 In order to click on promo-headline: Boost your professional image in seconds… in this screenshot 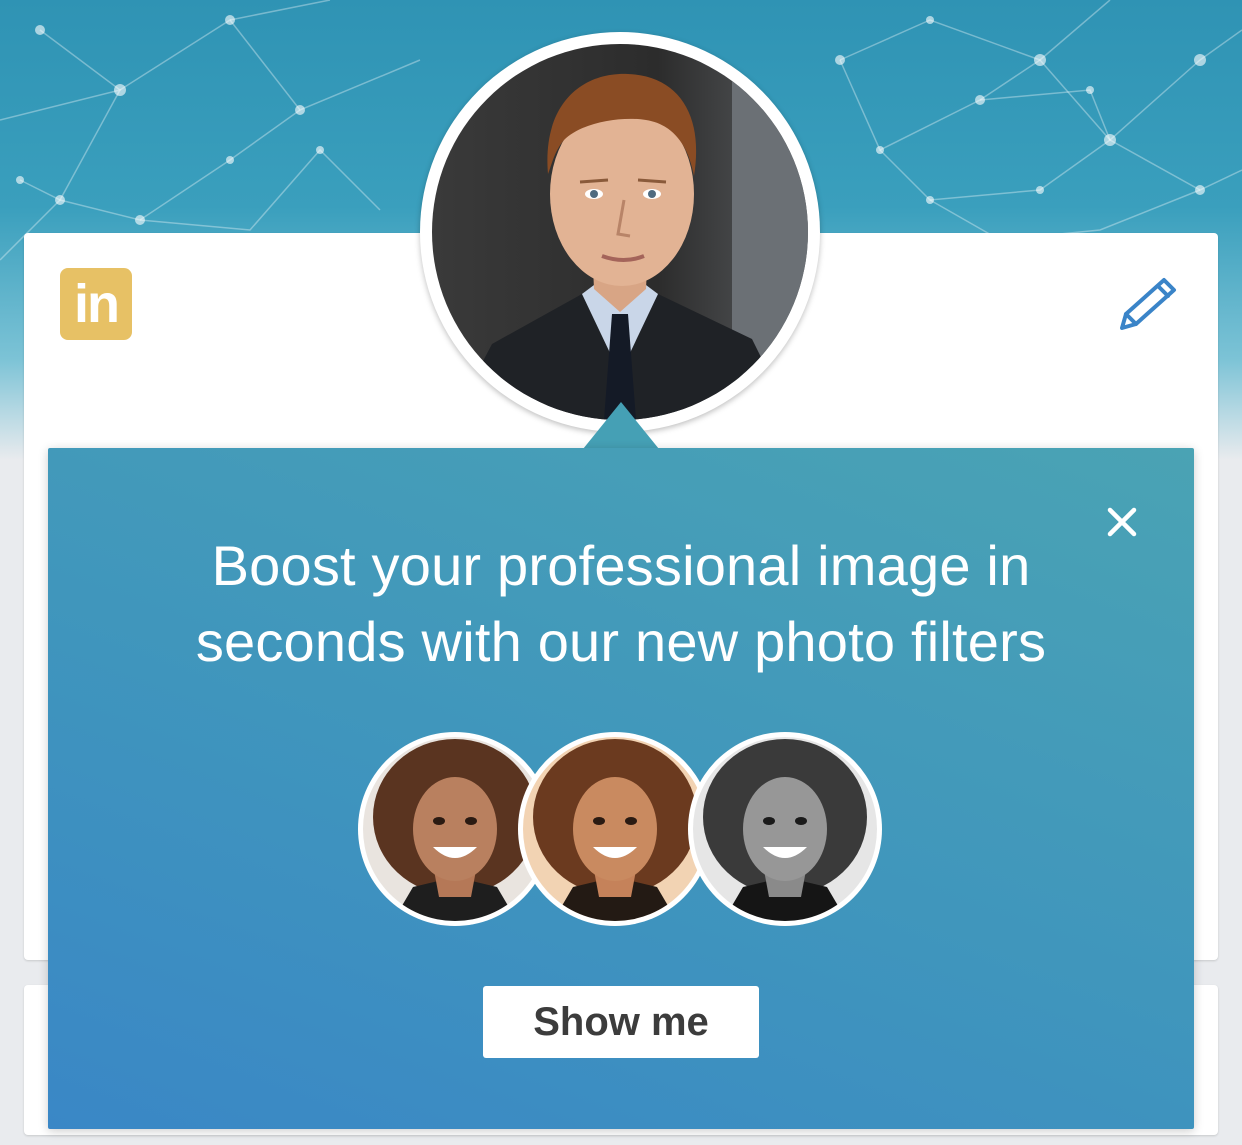, I will do `click(621, 604)`.